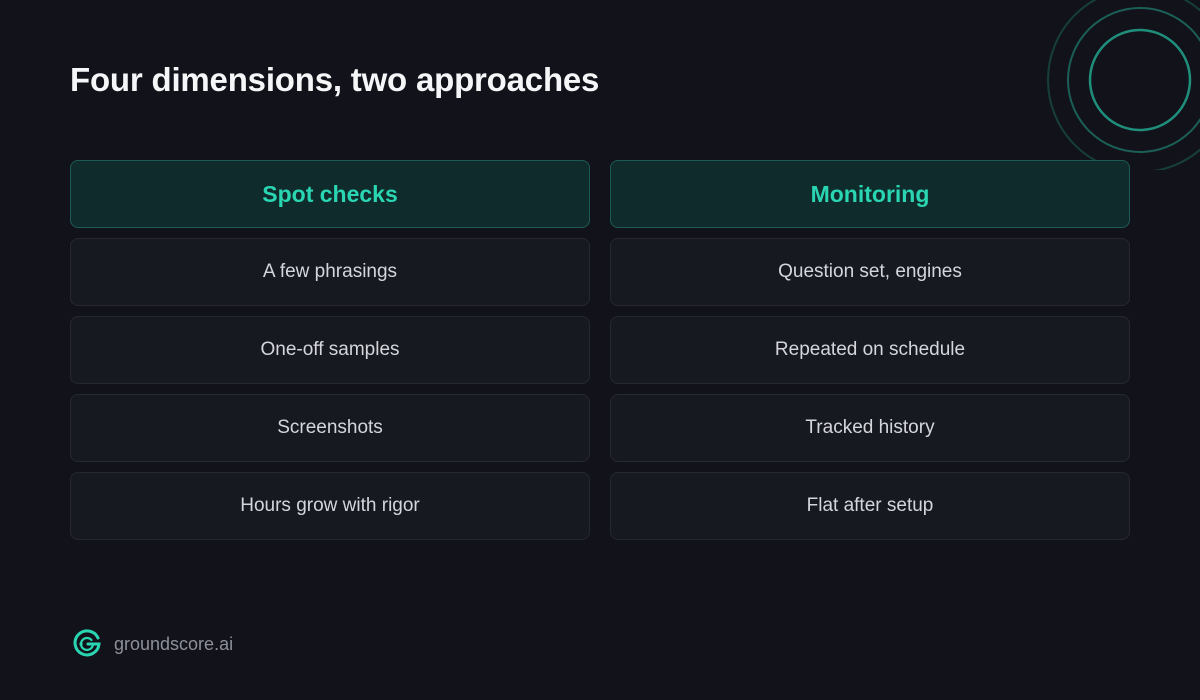 This screenshot has height=700, width=1200. I want to click on brand-name: groundscore.ai, so click(174, 643).